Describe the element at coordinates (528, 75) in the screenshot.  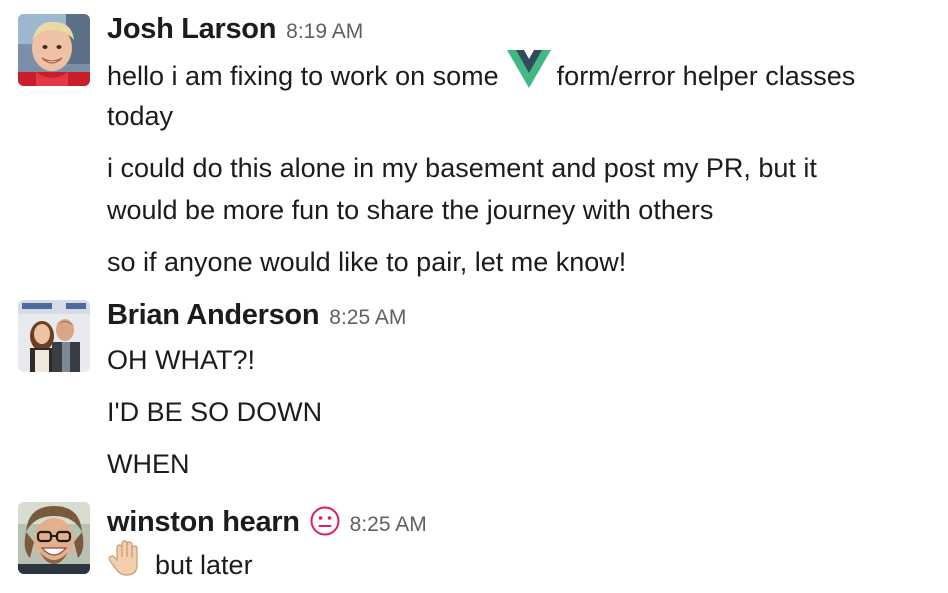
I see `vue-logo-icon` at that location.